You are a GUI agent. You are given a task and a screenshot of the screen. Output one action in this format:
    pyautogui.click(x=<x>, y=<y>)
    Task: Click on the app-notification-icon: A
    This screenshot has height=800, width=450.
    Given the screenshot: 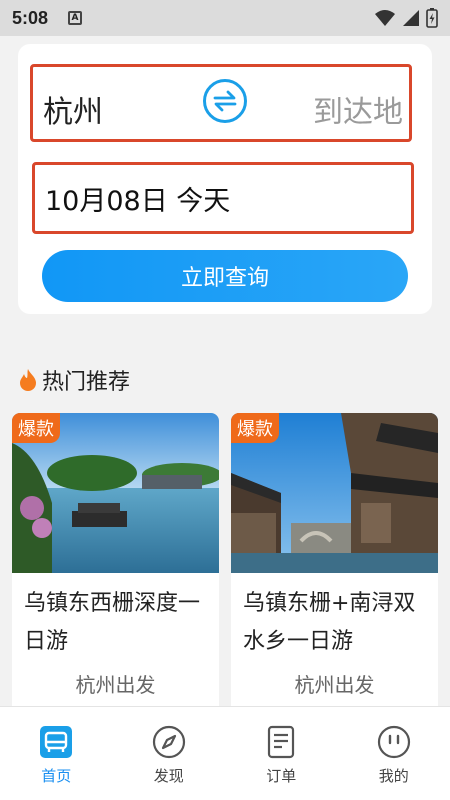 What is the action you would take?
    pyautogui.click(x=75, y=18)
    